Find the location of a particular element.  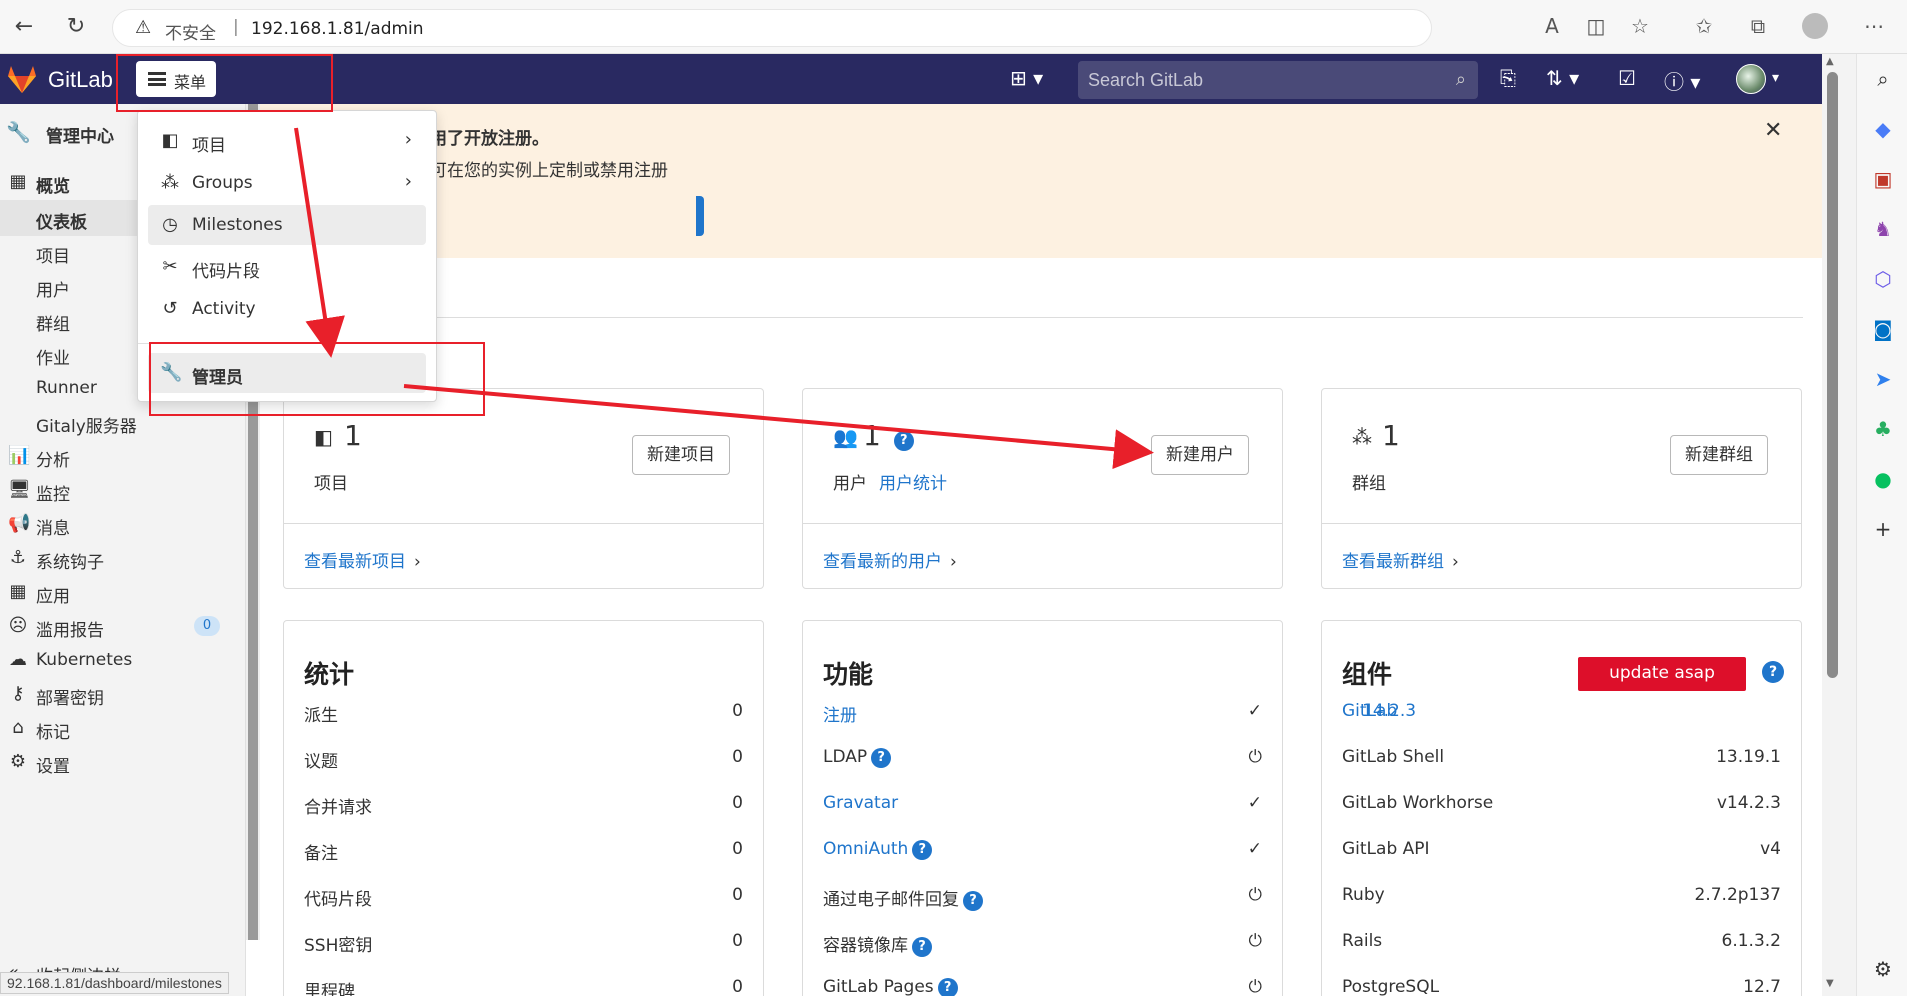

sidebar-item-label: 仪表板 is located at coordinates (61, 223).